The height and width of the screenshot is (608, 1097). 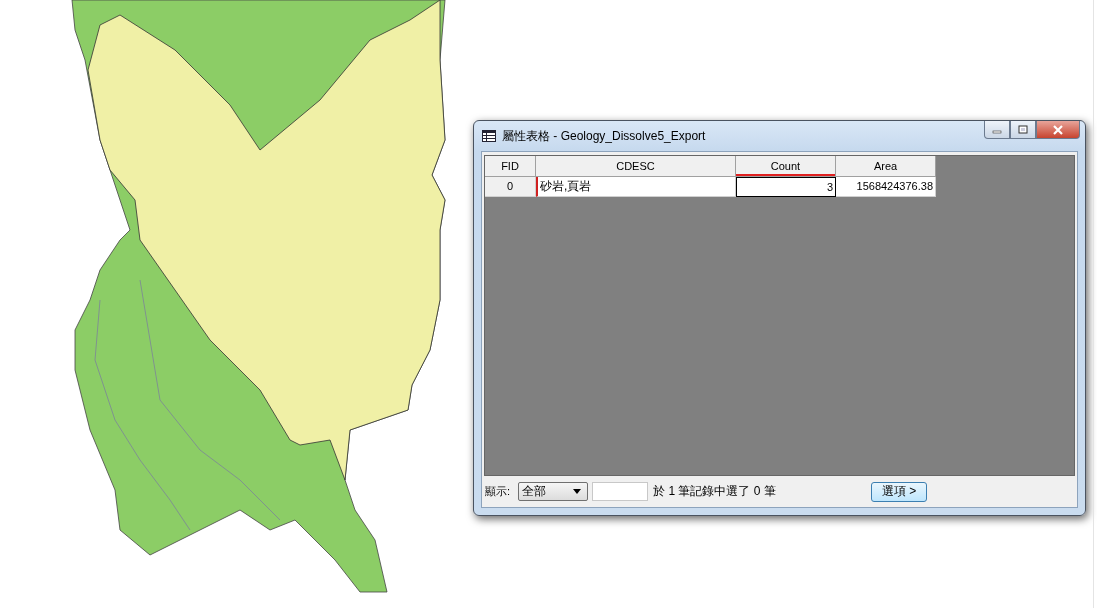 I want to click on window-title: 屬性表格 - Geology_Dissolve5_Export, so click(x=604, y=136).